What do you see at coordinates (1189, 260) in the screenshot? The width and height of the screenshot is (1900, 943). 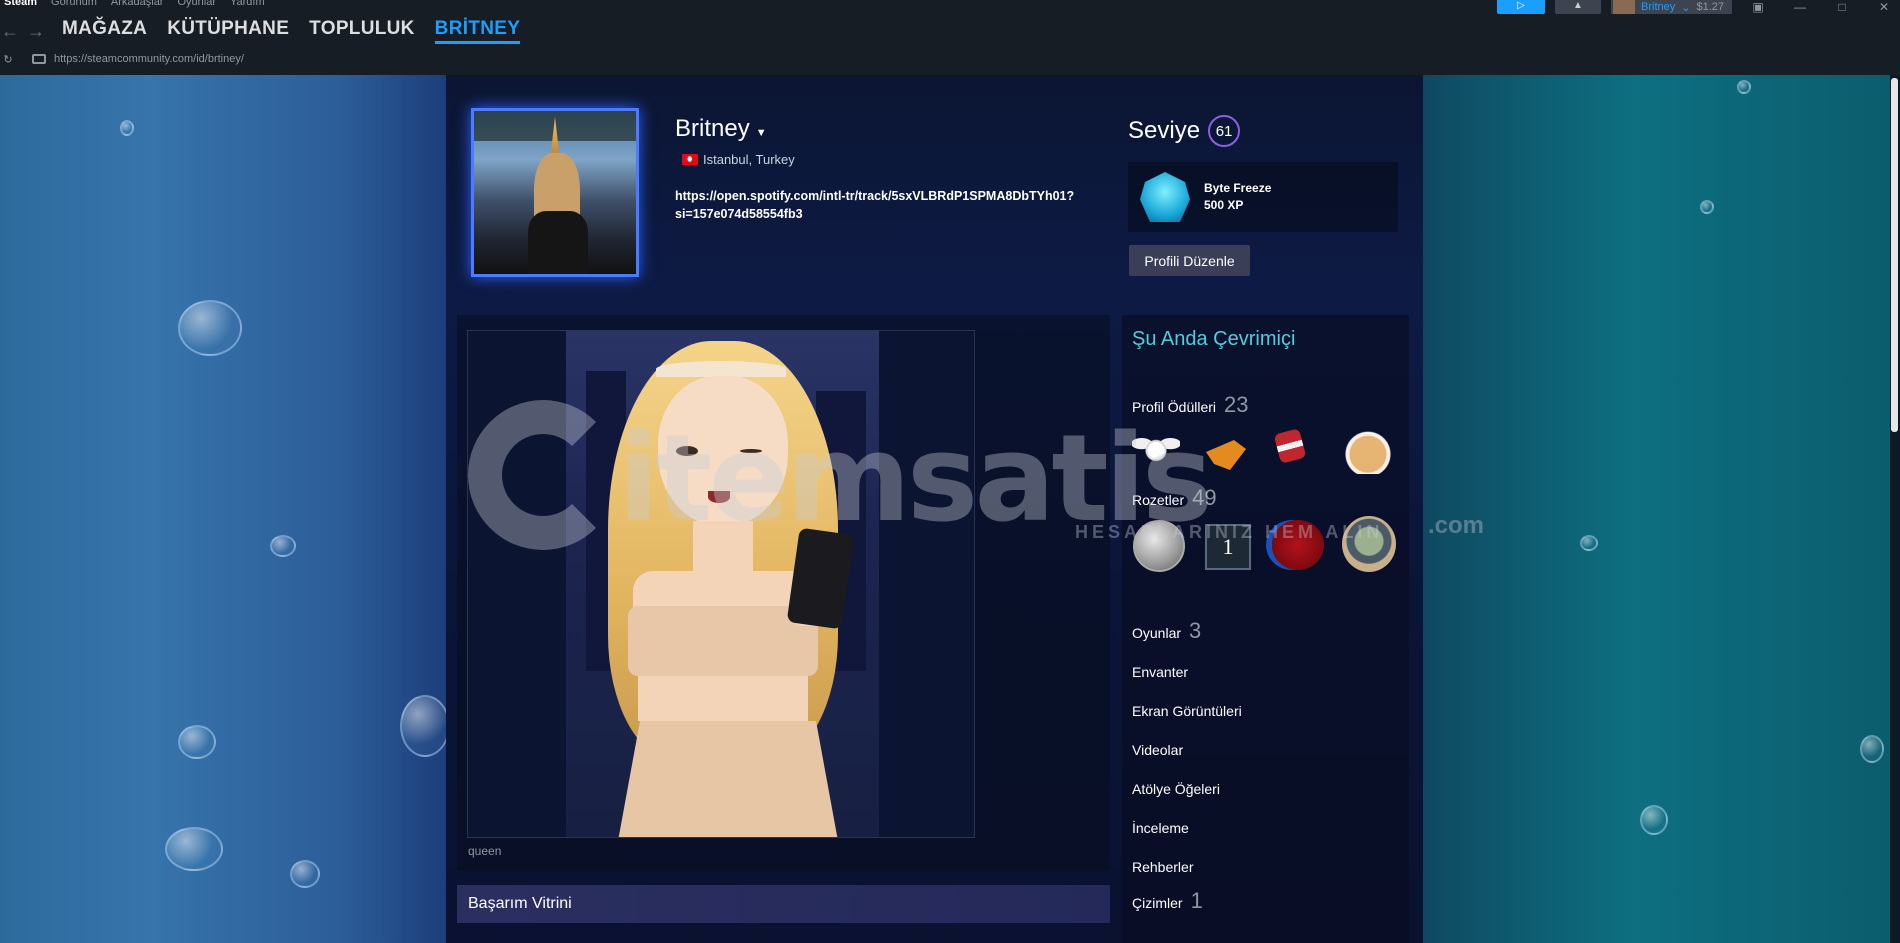 I see `edit-profile-button: Profili Düzenle` at bounding box center [1189, 260].